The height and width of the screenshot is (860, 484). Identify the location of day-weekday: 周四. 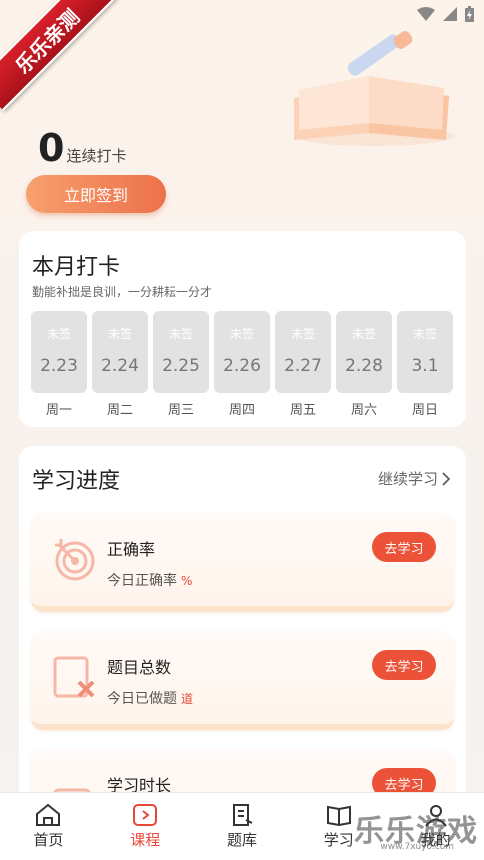
(241, 410).